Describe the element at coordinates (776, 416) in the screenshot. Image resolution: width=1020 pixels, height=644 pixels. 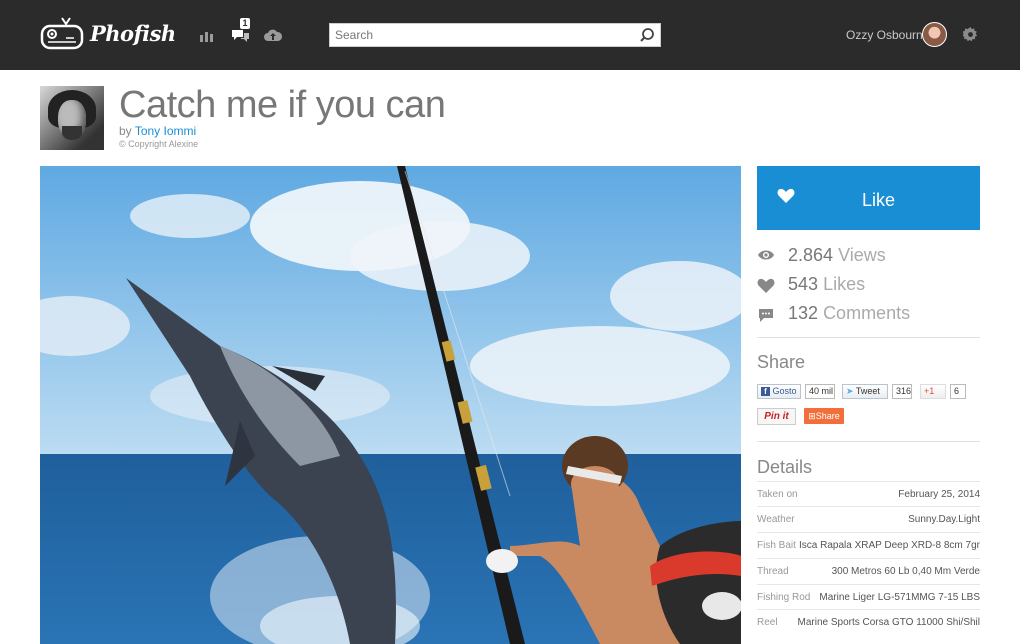
I see `pinterest-button: Pin it` at that location.